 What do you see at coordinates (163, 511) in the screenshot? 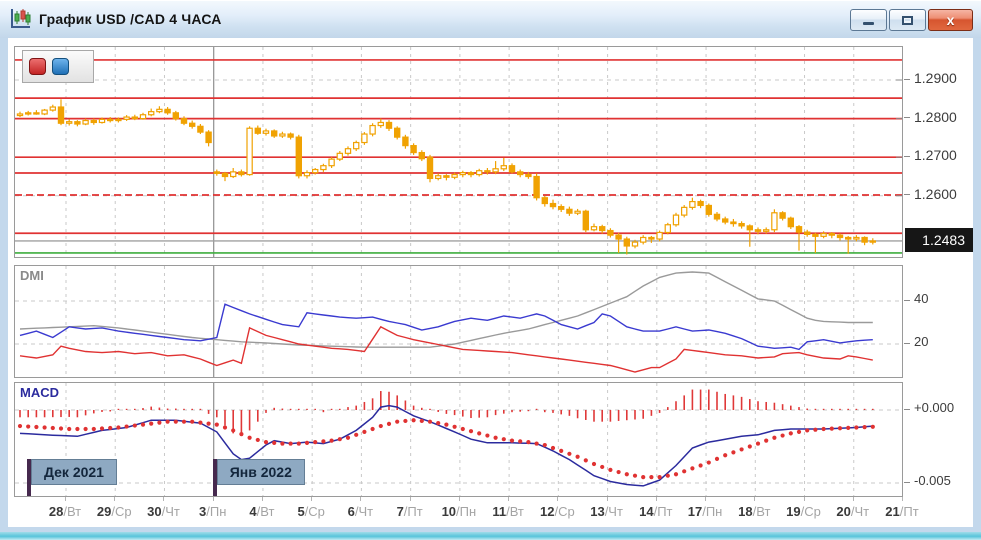
I see `time-axis-label: 30/Чт` at bounding box center [163, 511].